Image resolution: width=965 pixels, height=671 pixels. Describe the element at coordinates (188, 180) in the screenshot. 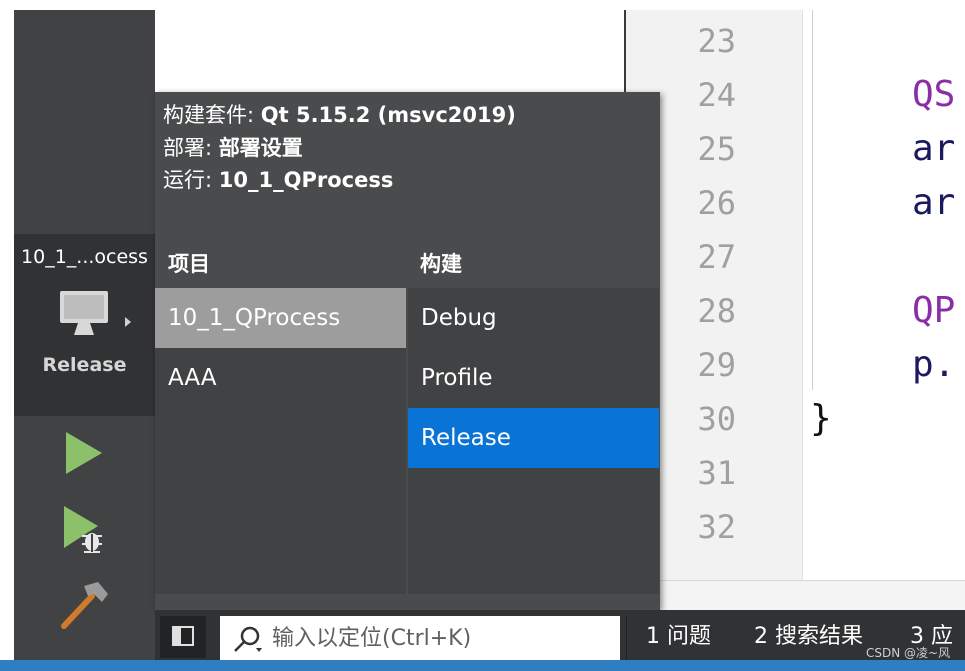

I see `run-label: 运行:` at that location.